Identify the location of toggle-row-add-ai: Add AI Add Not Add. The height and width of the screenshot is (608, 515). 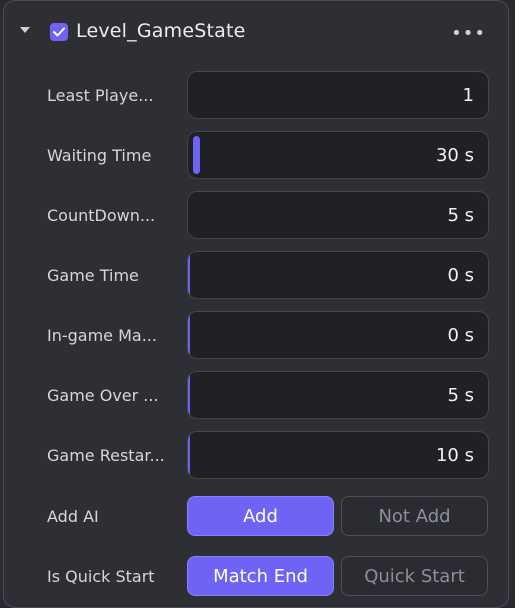
(256, 519).